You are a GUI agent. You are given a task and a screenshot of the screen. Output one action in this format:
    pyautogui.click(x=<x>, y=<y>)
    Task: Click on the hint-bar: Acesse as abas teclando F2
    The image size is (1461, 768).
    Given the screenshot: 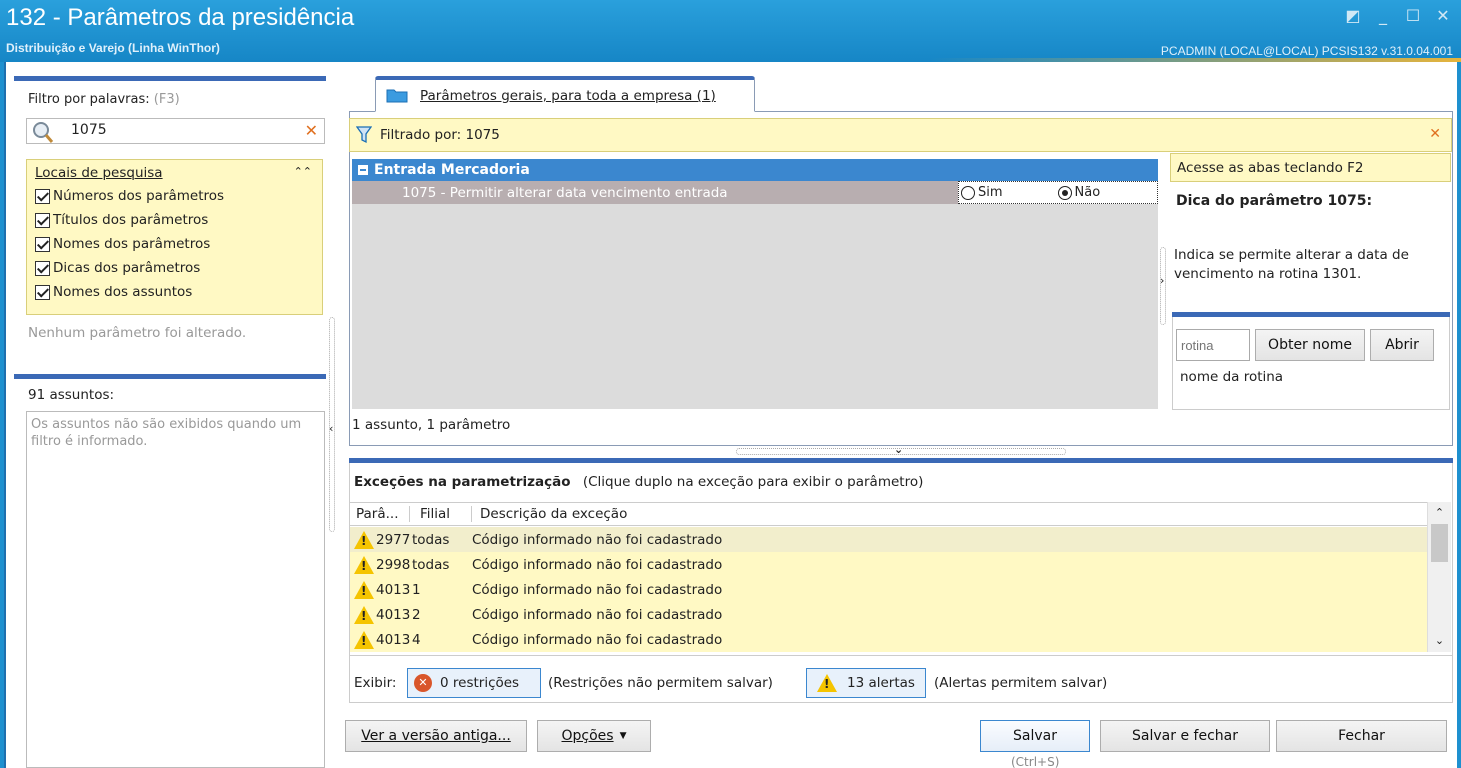 What is the action you would take?
    pyautogui.click(x=1310, y=167)
    